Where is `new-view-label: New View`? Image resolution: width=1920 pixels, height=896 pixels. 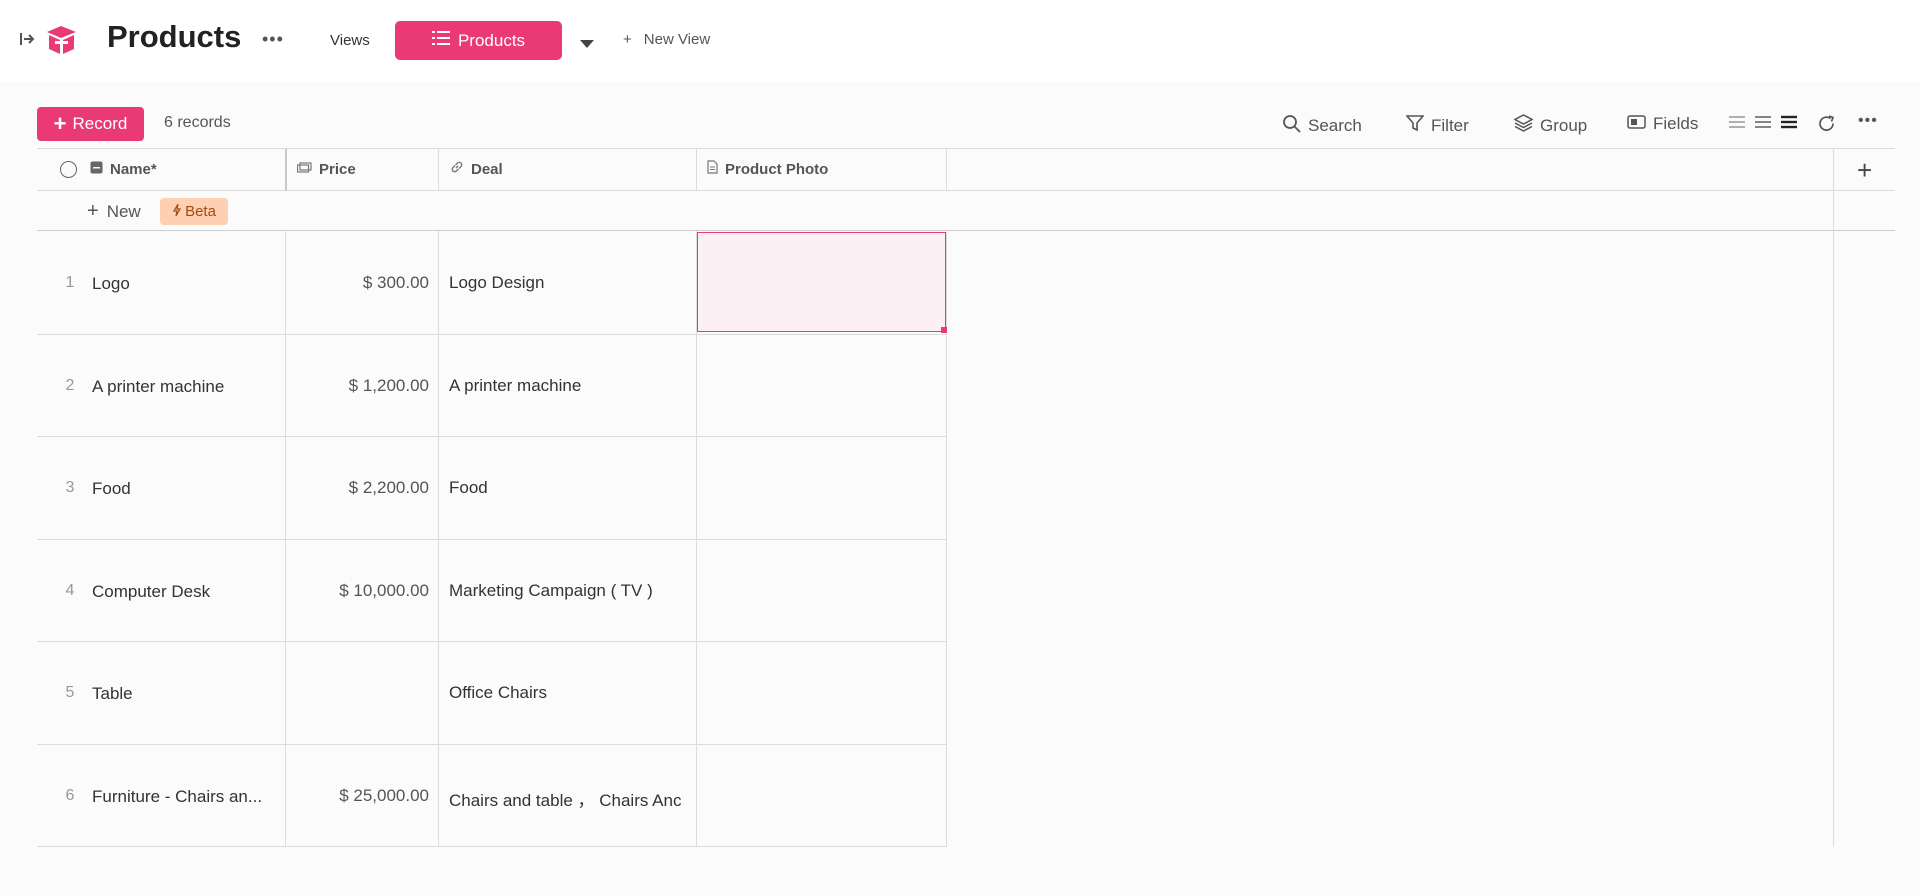 new-view-label: New View is located at coordinates (677, 39).